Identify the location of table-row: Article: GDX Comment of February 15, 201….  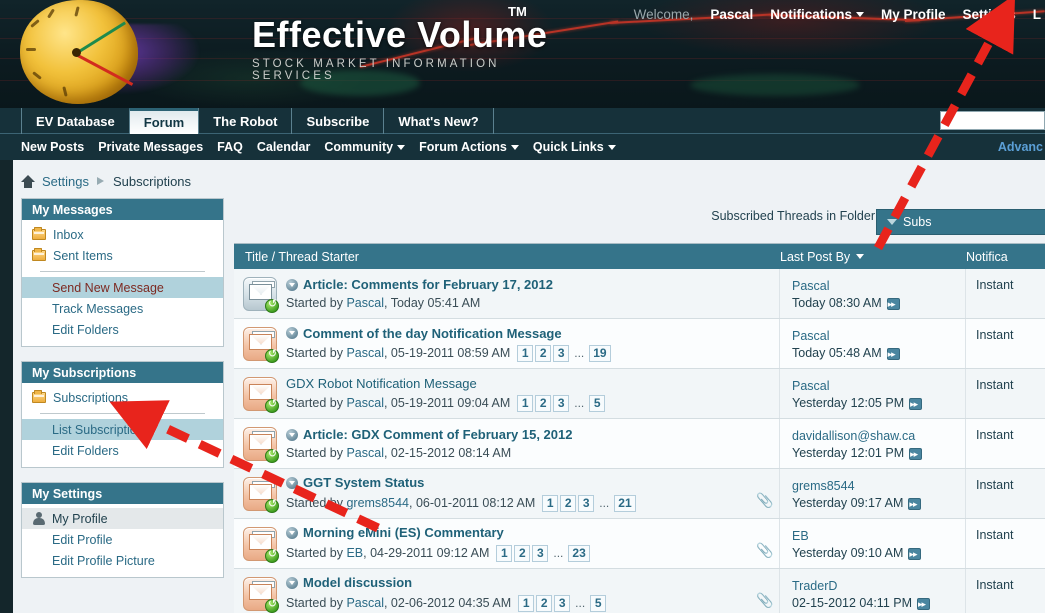
(639, 444).